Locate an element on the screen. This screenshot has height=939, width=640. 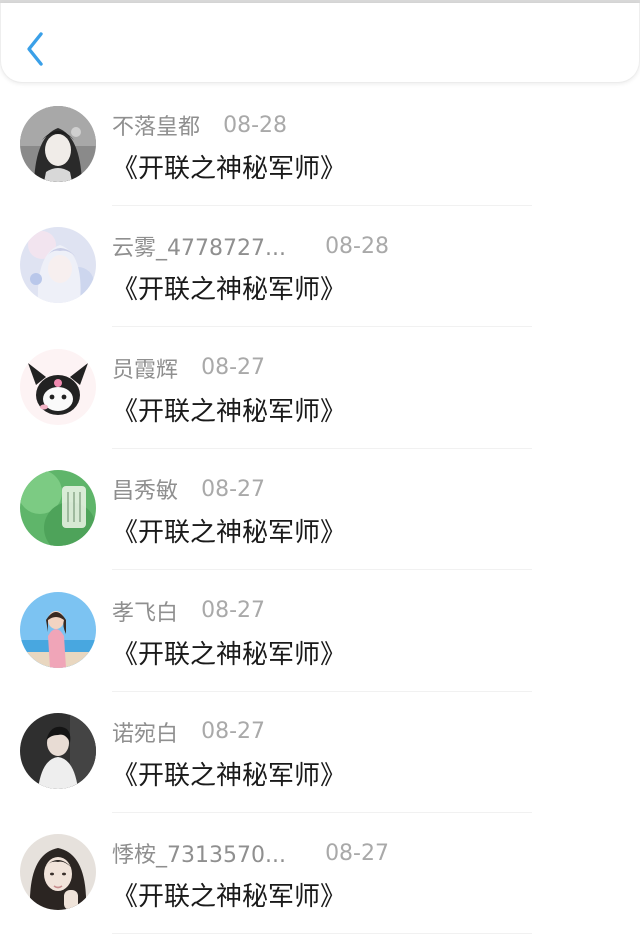
pastel-anime-avatar is located at coordinates (58, 265).